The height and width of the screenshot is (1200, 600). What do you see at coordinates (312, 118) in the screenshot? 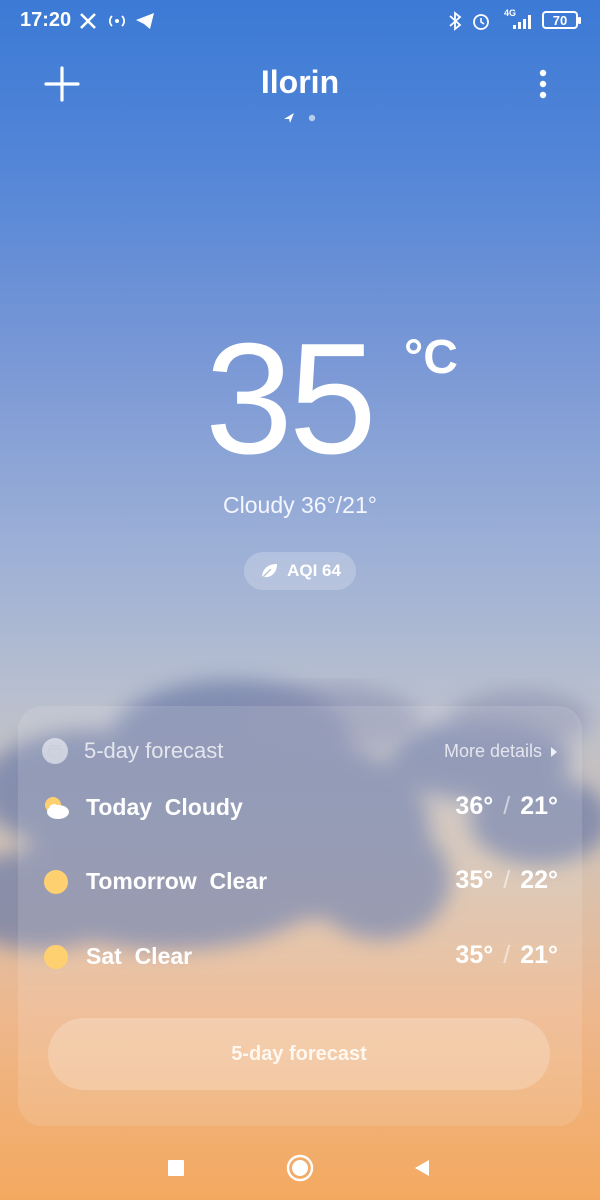
I see `page-dot` at bounding box center [312, 118].